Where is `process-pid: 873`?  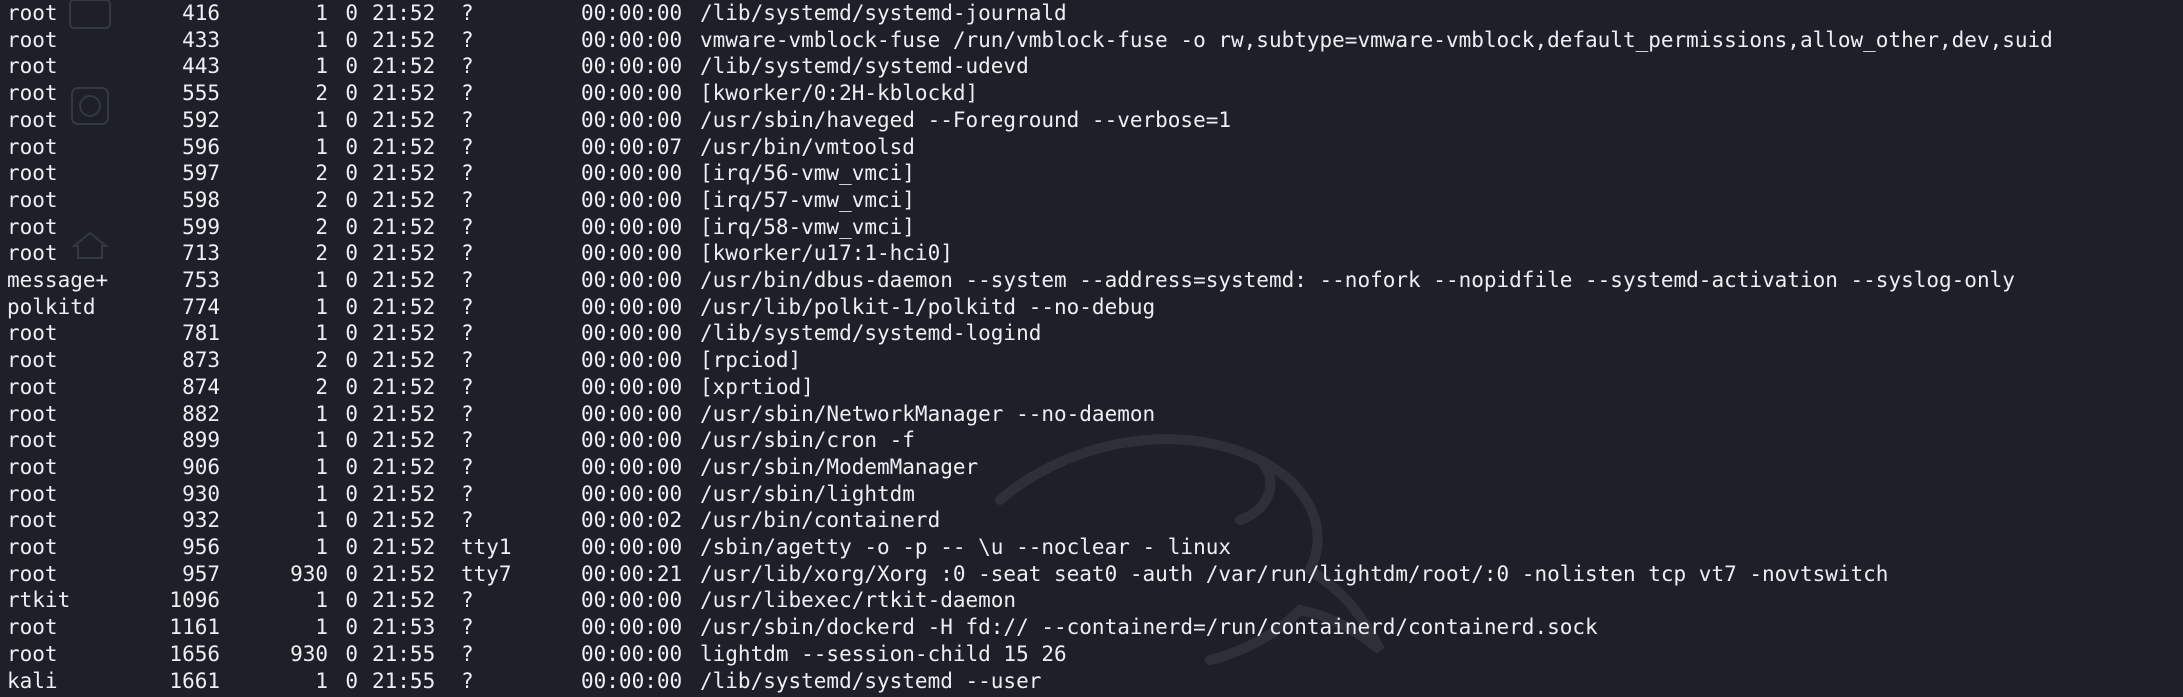 process-pid: 873 is located at coordinates (201, 360).